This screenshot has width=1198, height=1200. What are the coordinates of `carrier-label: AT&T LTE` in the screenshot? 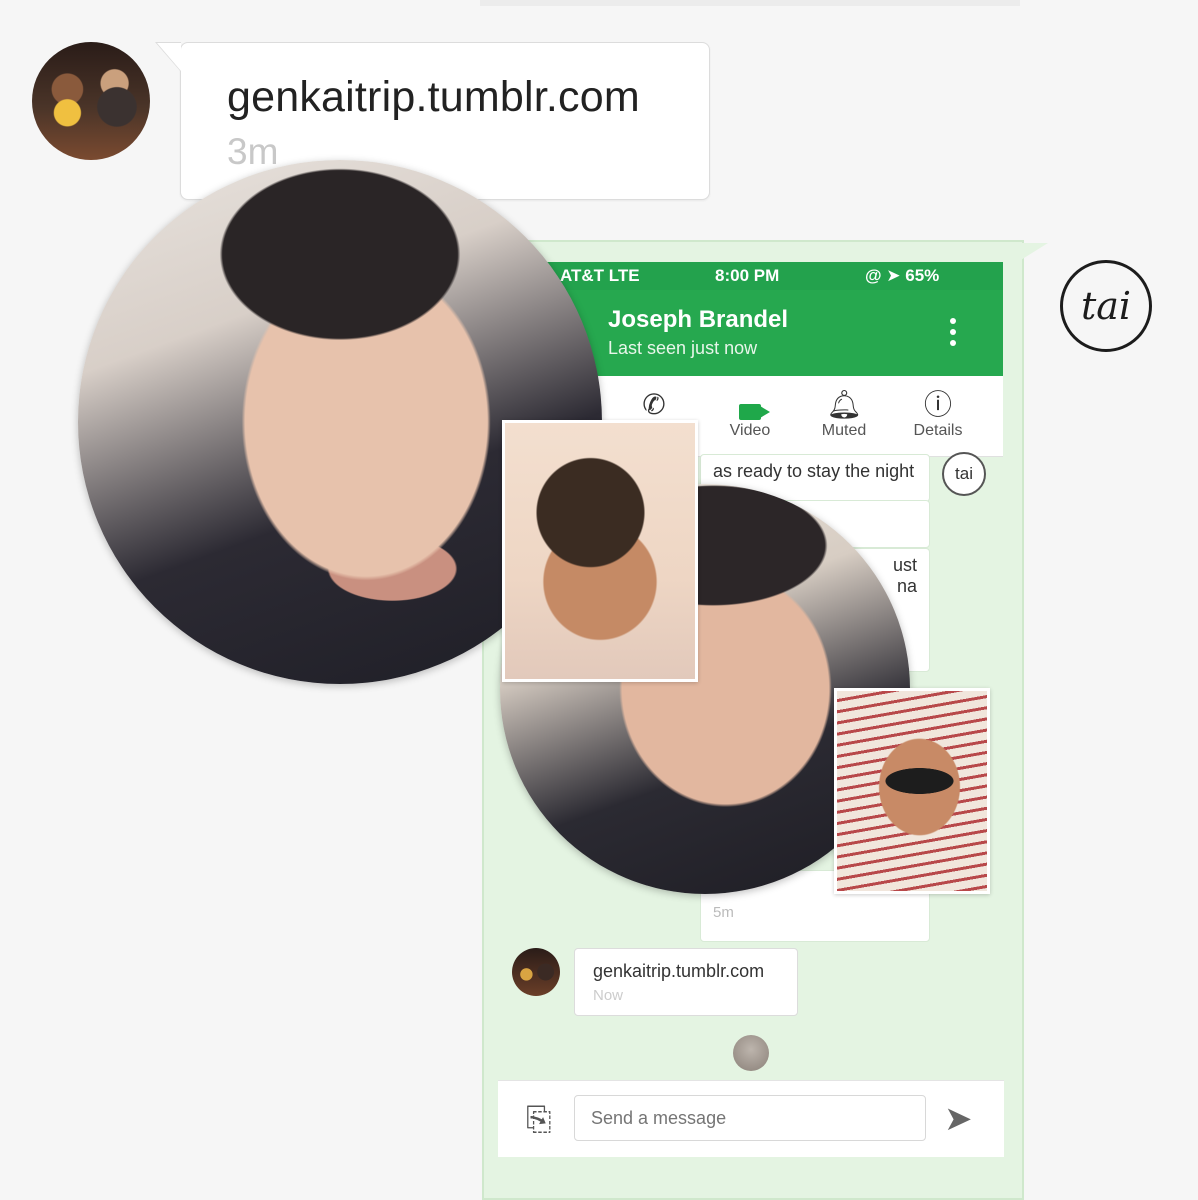 It's located at (600, 275).